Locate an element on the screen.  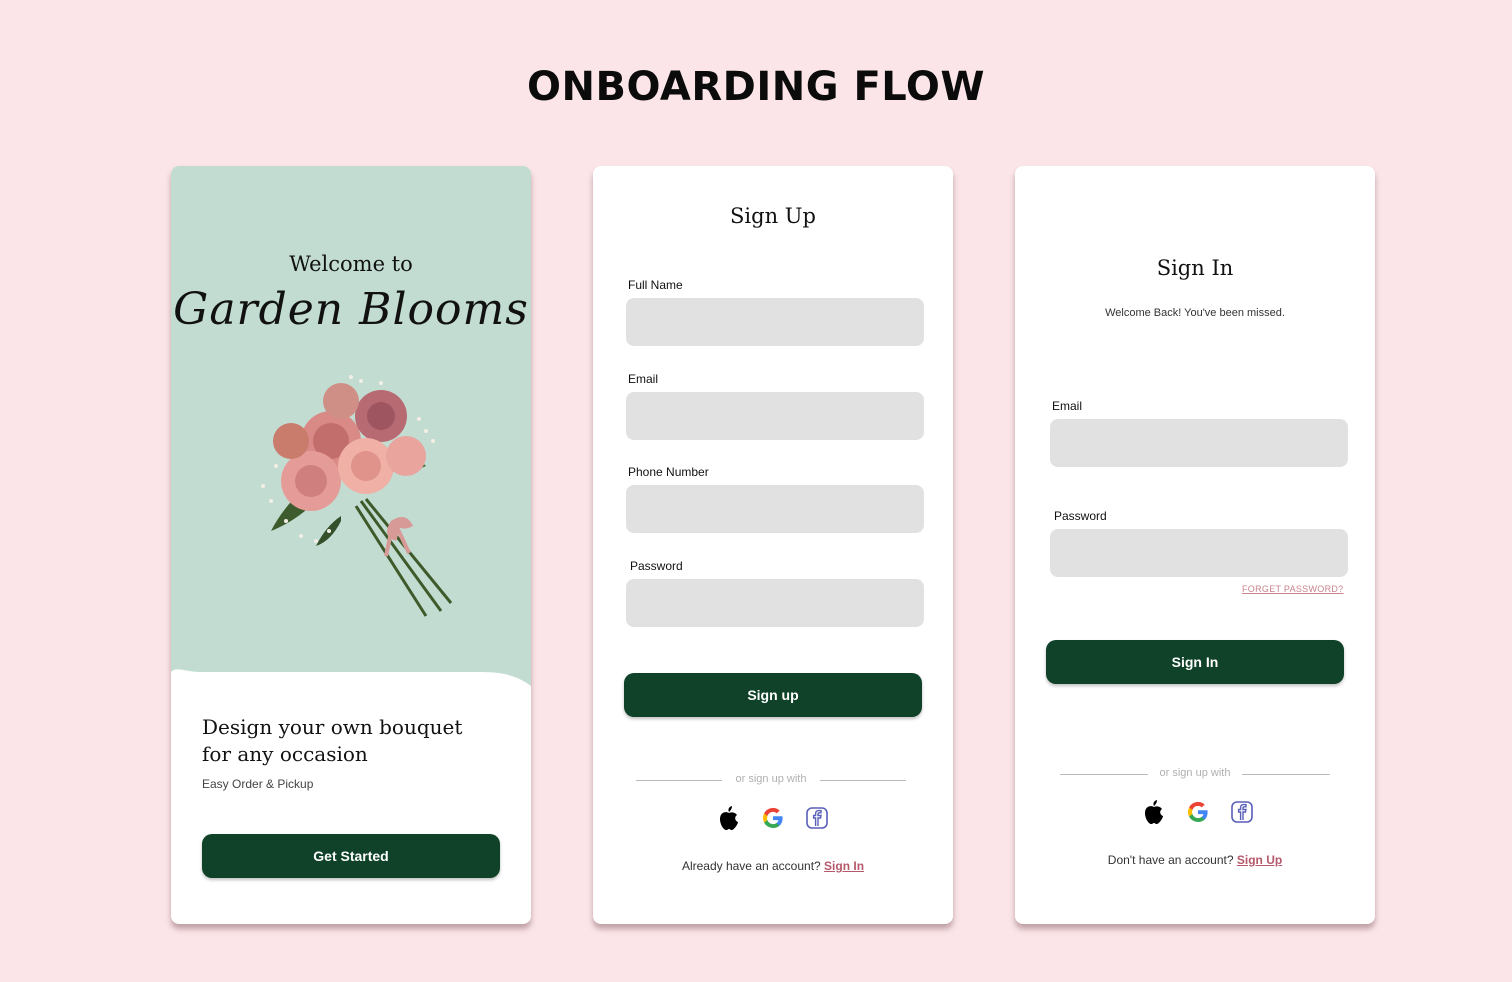
phone-label: Phone Number is located at coordinates (668, 472).